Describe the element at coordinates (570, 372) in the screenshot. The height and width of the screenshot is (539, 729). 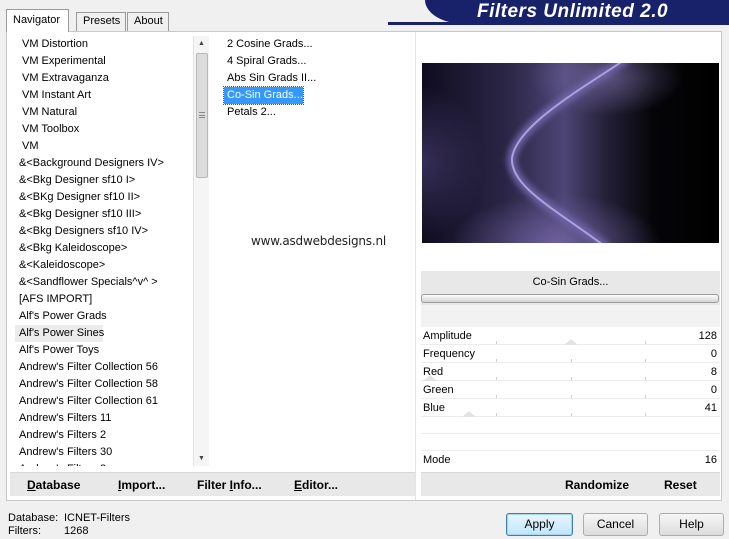
I see `parameter-row: Red 8` at that location.